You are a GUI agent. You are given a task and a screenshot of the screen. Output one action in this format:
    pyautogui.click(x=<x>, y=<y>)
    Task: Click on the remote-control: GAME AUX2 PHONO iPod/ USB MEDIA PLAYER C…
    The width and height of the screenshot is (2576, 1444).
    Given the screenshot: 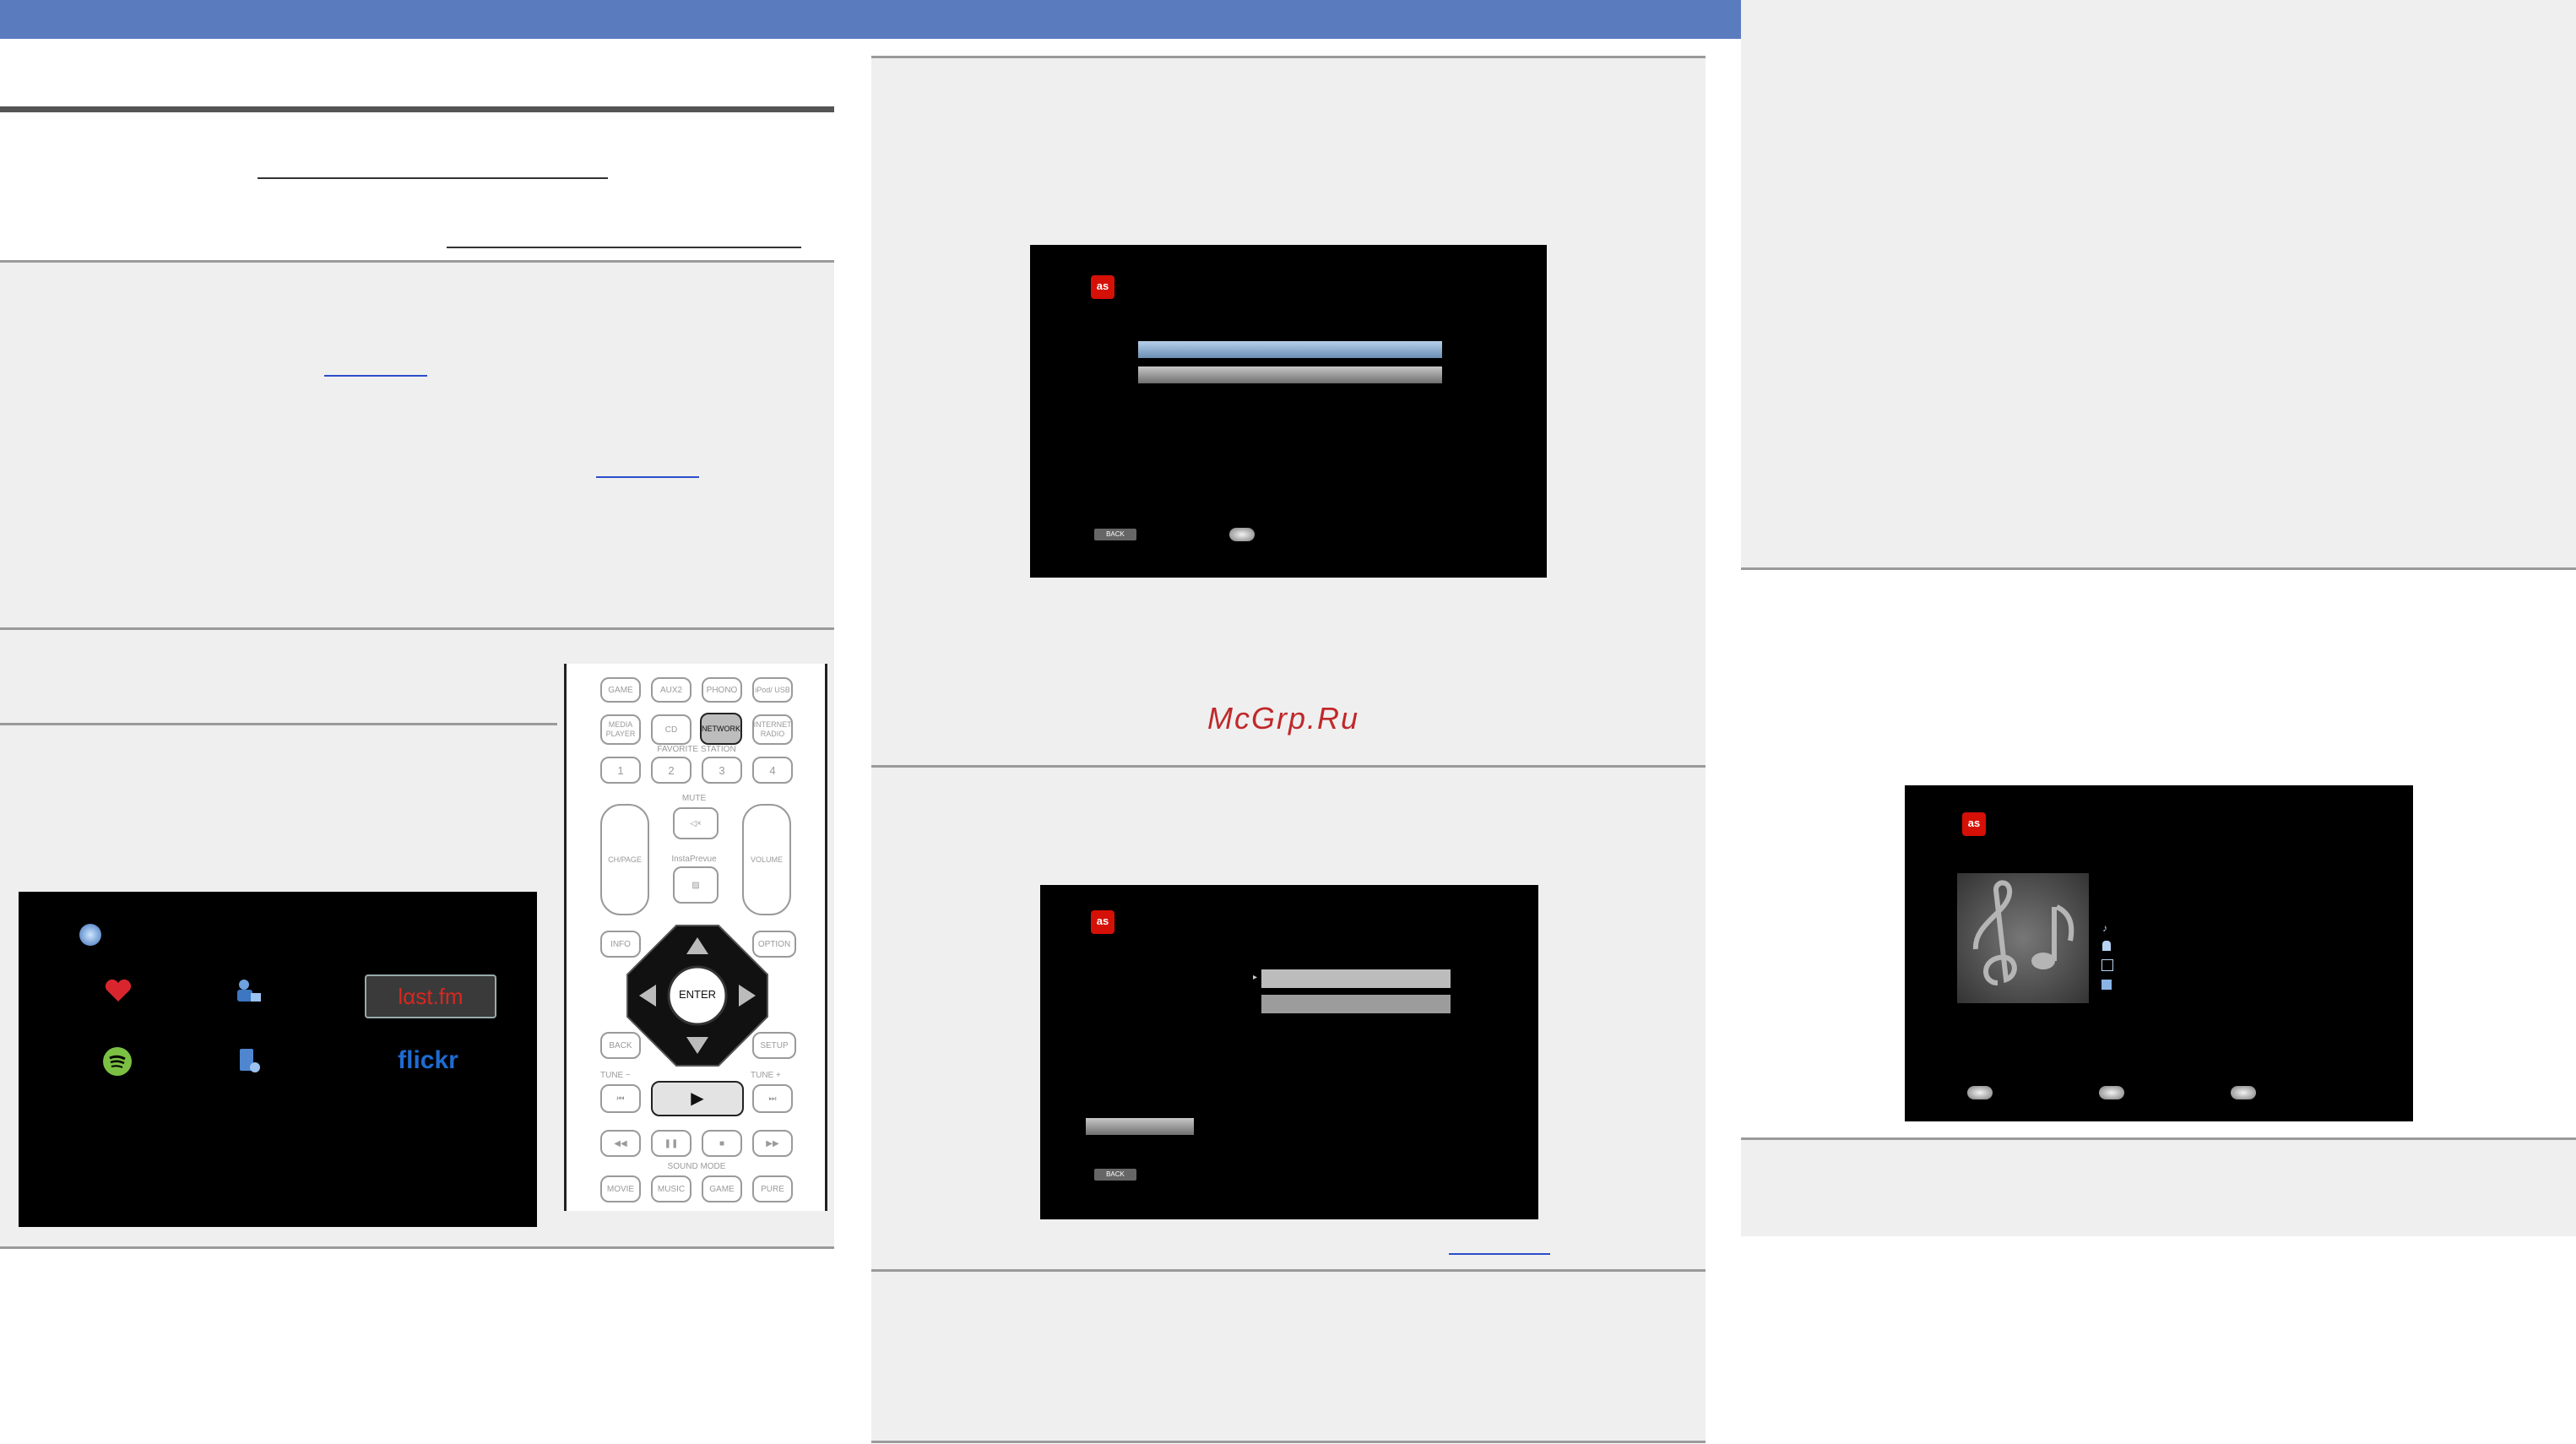 What is the action you would take?
    pyautogui.click(x=696, y=937)
    